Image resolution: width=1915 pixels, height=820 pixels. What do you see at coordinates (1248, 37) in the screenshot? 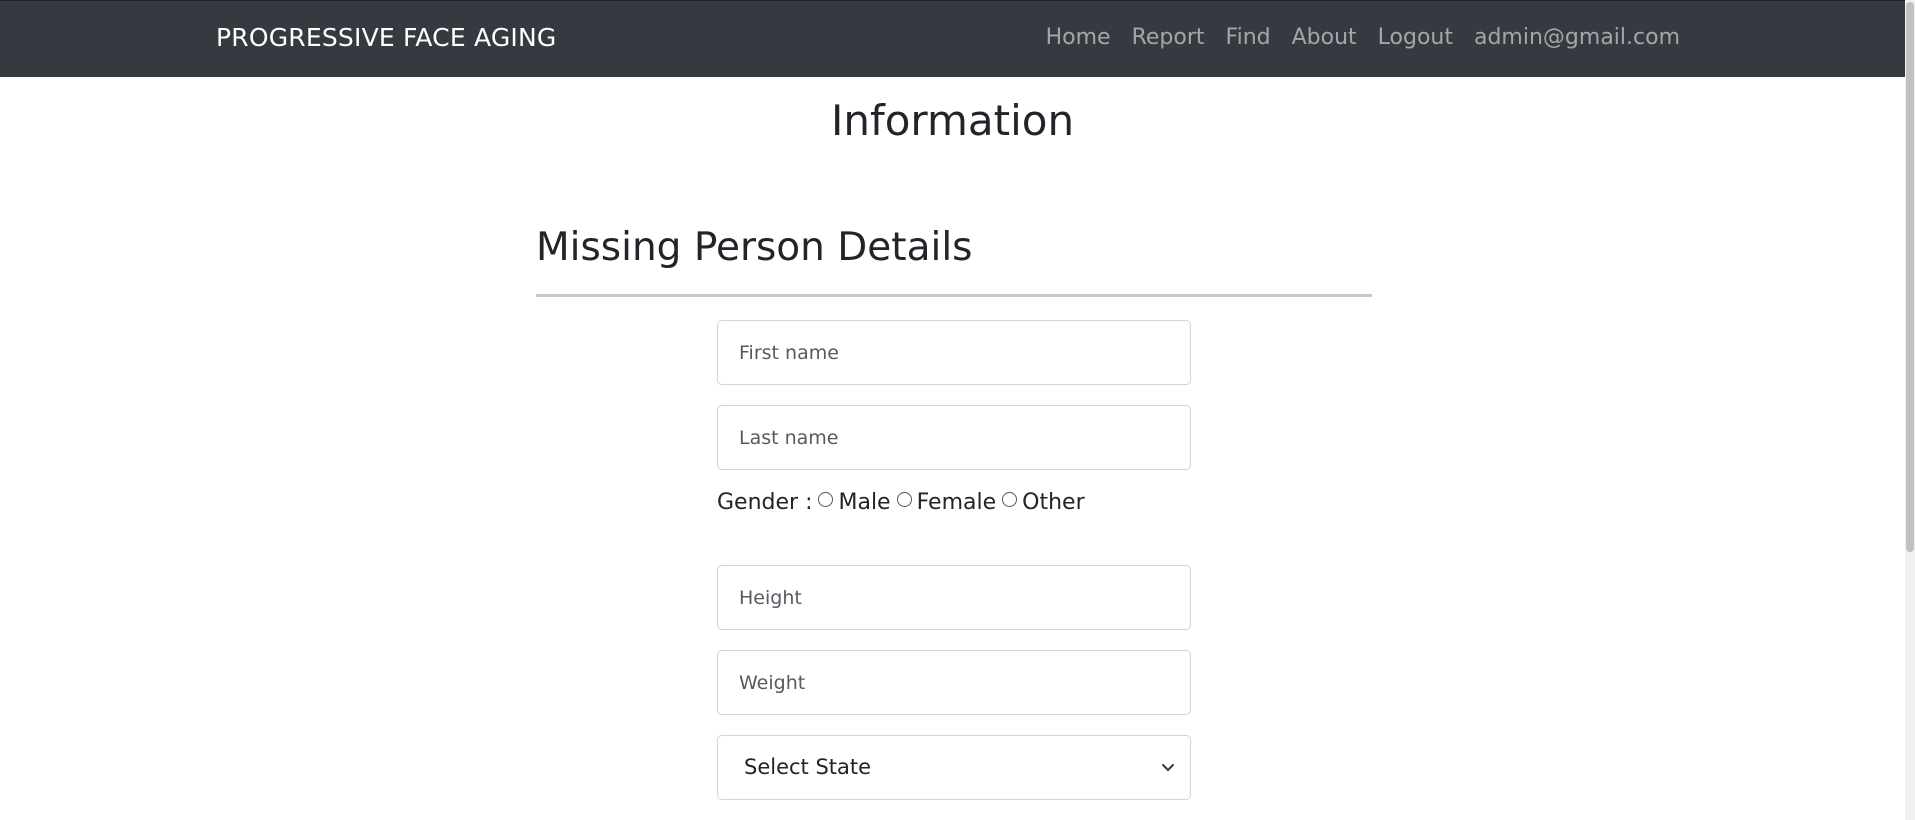
I see `nav-link-find: Find` at bounding box center [1248, 37].